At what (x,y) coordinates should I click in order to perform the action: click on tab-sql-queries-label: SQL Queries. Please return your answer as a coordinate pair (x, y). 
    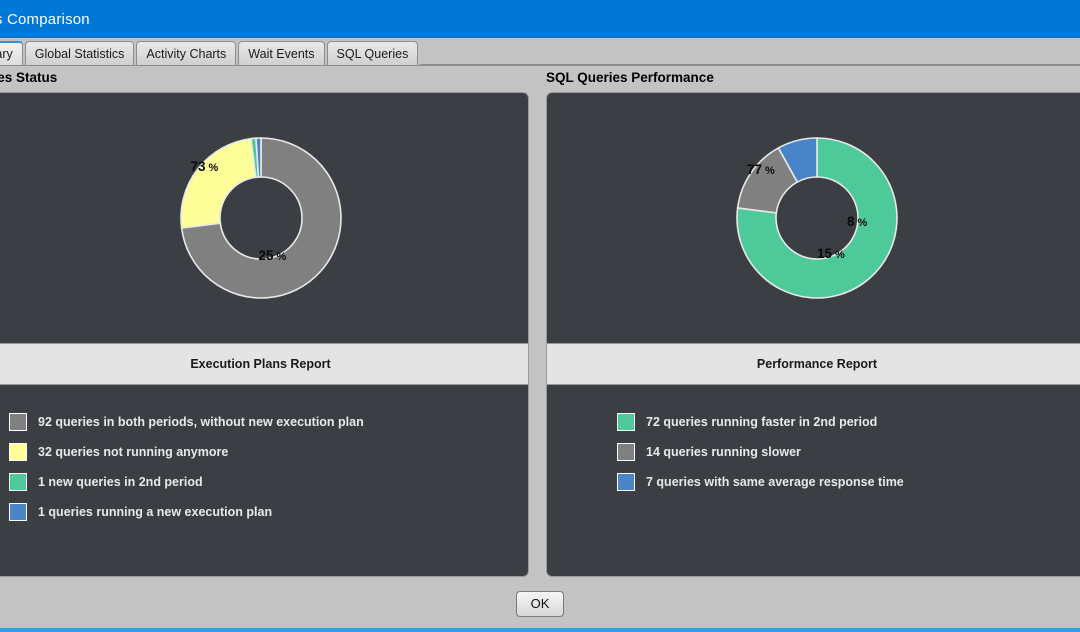
    Looking at the image, I should click on (372, 53).